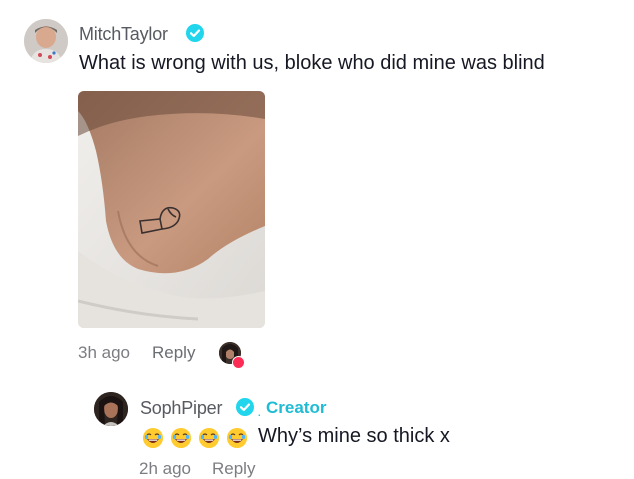  I want to click on reply-text: Why’s mine so thick x, so click(354, 436).